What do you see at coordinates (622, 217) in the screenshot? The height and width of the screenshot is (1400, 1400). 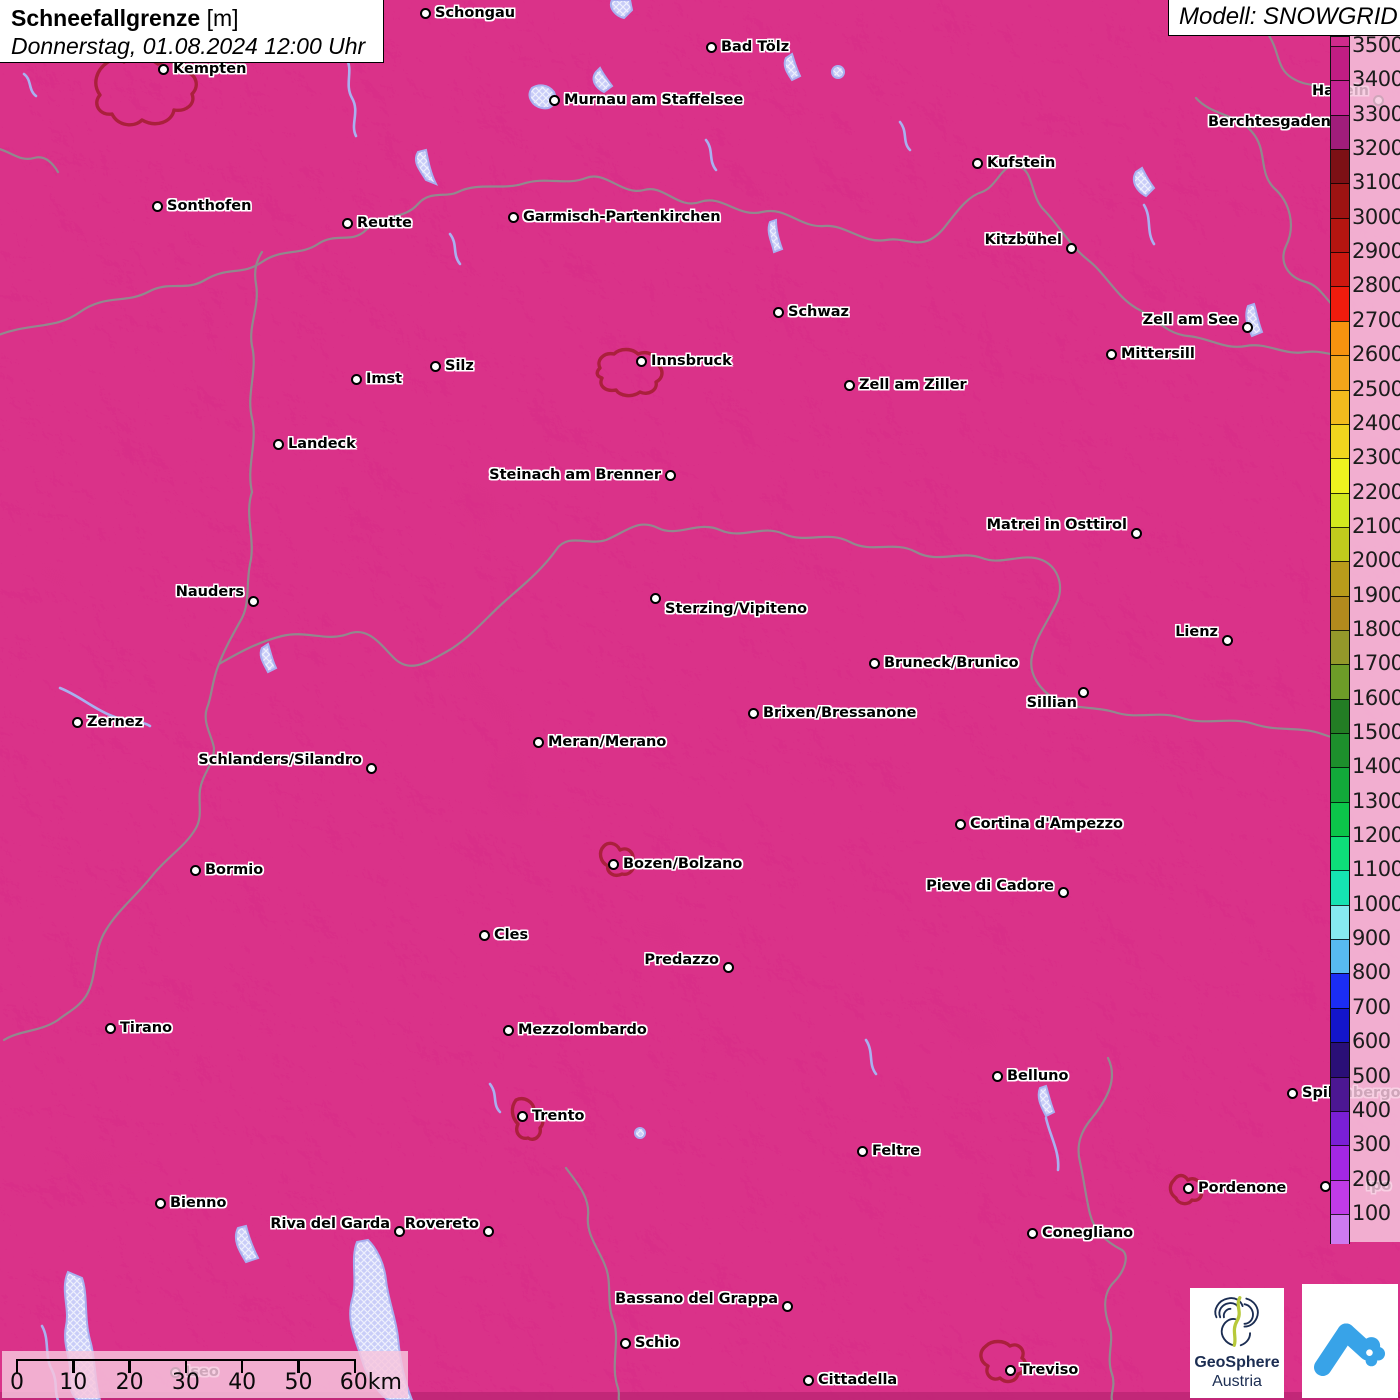 I see `city-label-garmisch-partenkirchen: Garmisch-Partenkirchen` at bounding box center [622, 217].